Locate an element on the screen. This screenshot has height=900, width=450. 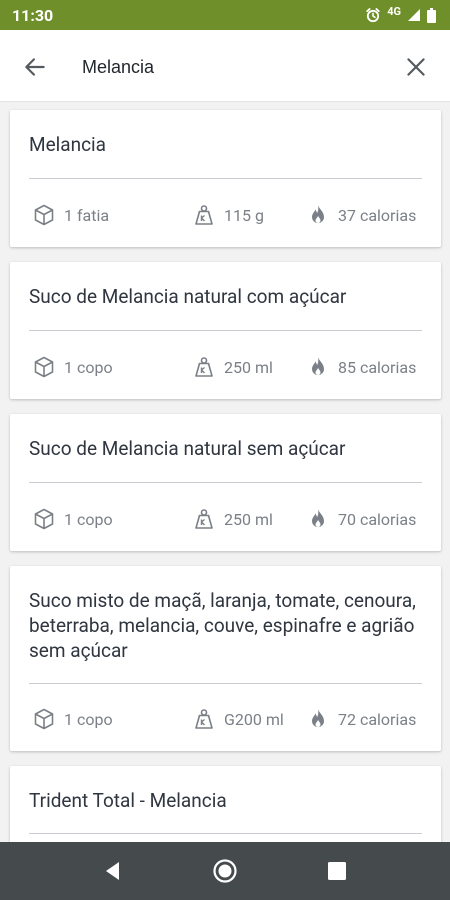
food-card: Trident Total - Melancia is located at coordinates (225, 804).